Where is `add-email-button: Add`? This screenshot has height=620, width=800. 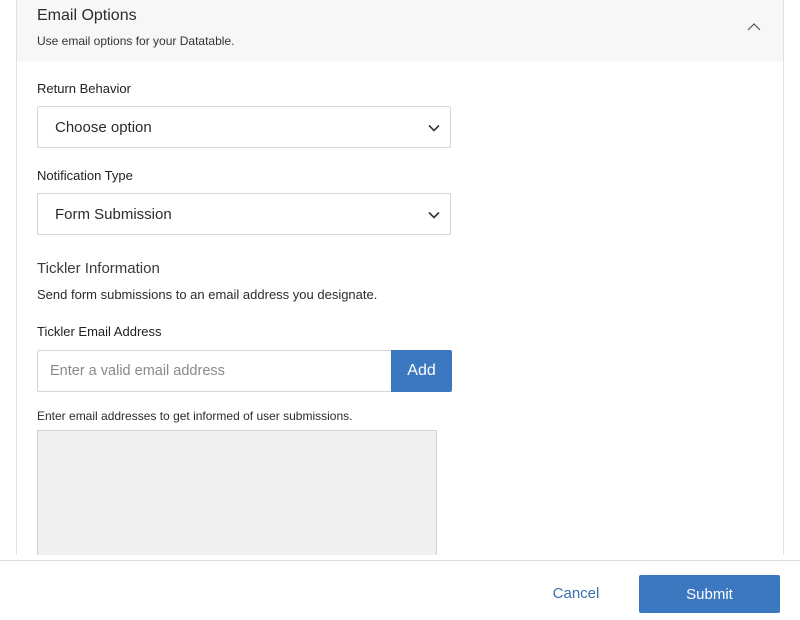 add-email-button: Add is located at coordinates (421, 371).